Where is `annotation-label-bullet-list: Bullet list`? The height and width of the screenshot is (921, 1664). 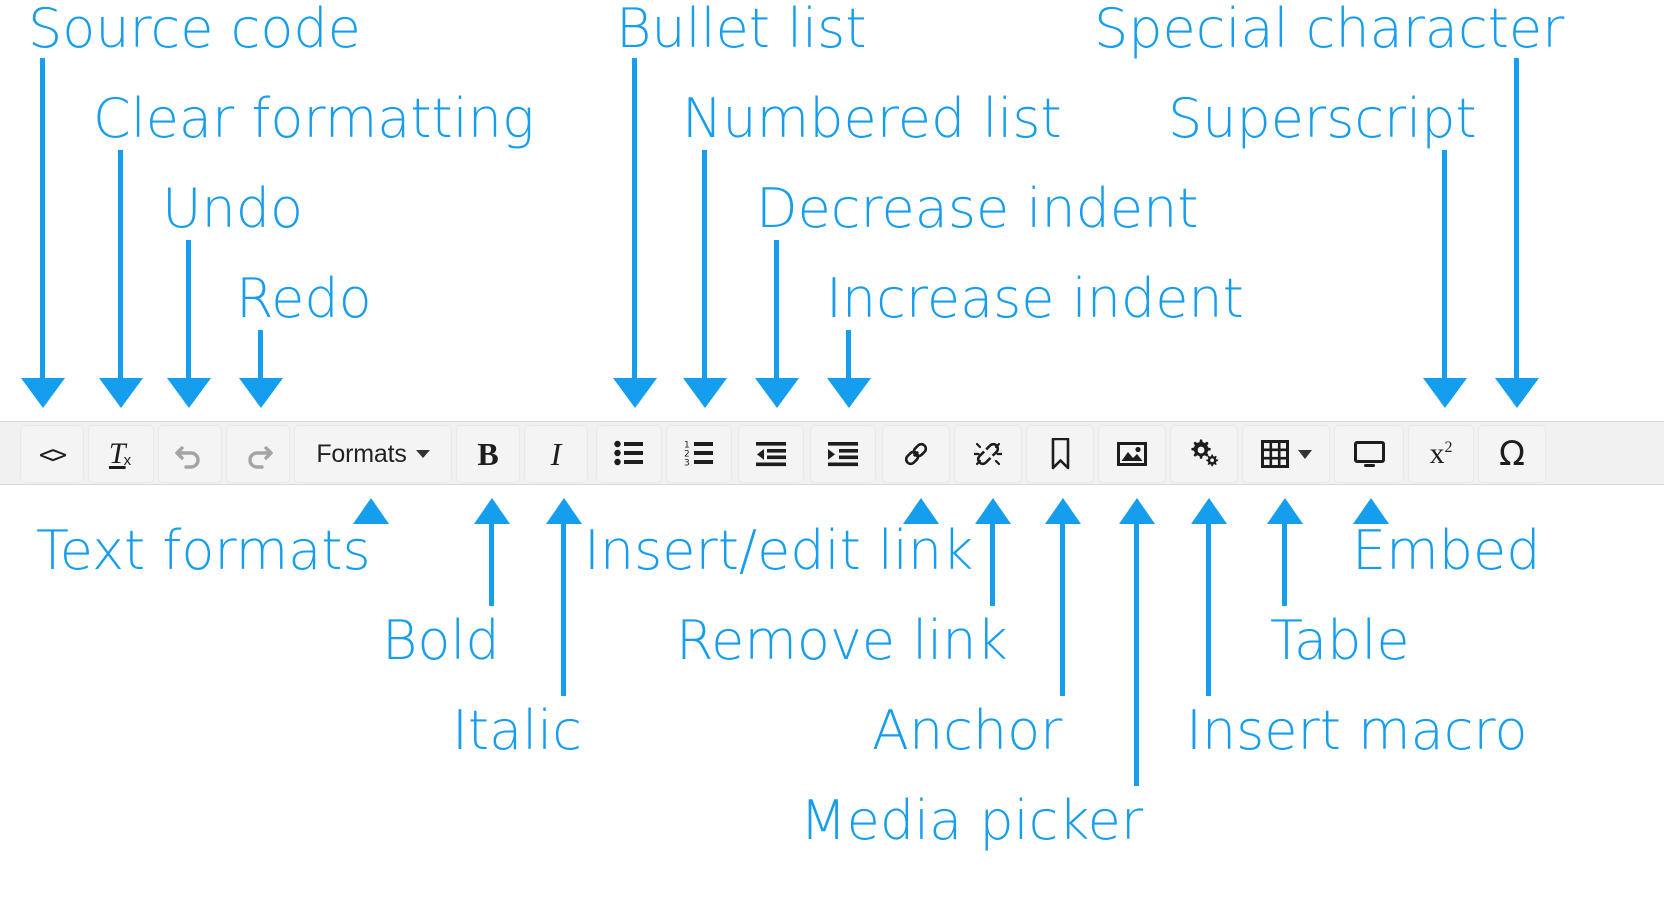
annotation-label-bullet-list: Bullet list is located at coordinates (741, 30).